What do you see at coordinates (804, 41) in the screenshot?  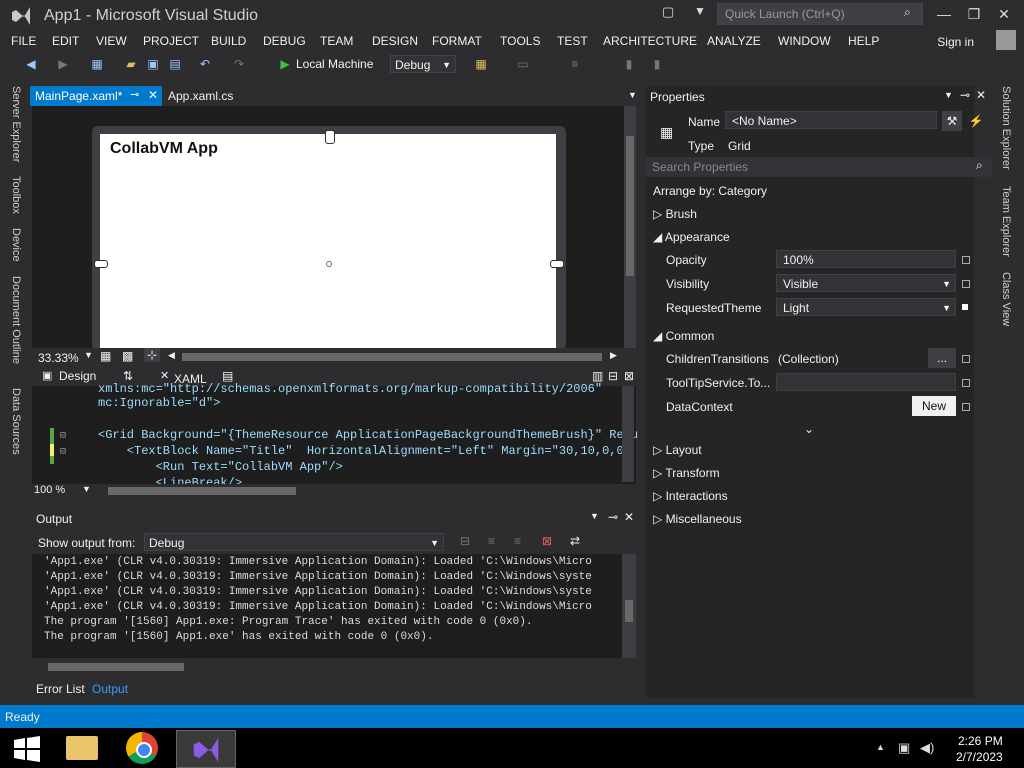 I see `menu-window: WINDOW` at bounding box center [804, 41].